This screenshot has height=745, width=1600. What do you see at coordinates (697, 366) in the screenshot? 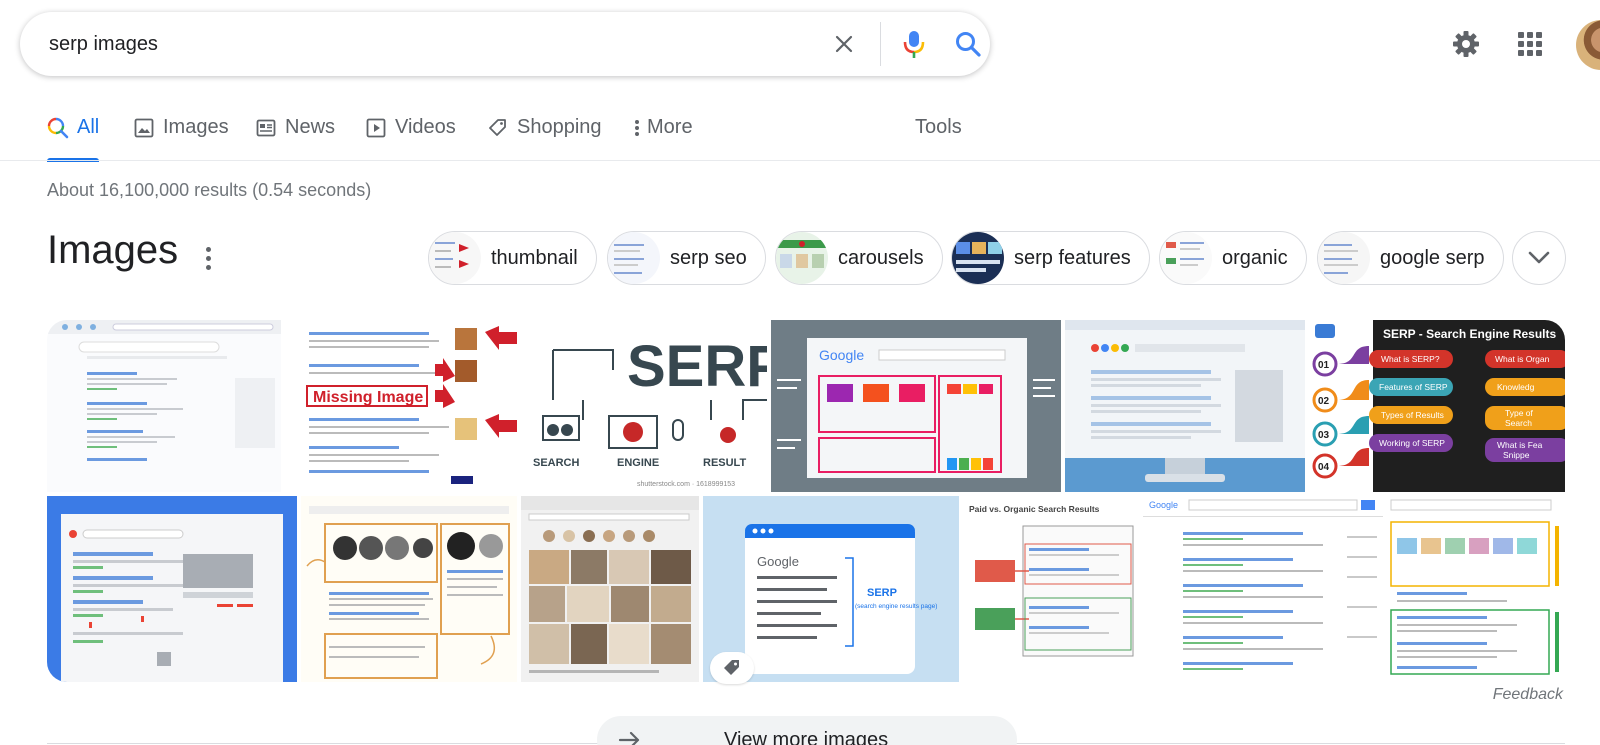
I see `serp-word: SERP` at bounding box center [697, 366].